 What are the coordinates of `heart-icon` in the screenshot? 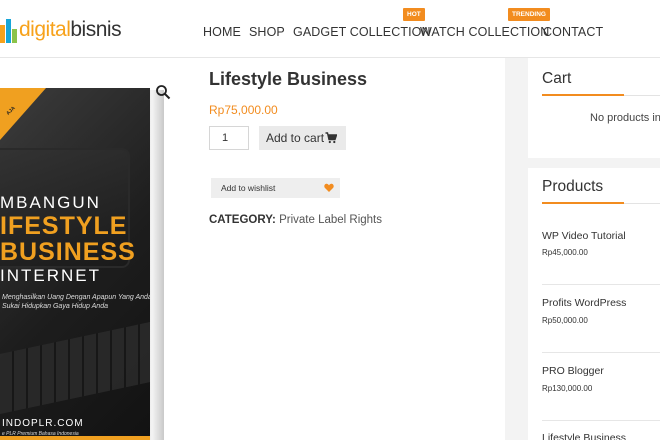 It's located at (329, 187).